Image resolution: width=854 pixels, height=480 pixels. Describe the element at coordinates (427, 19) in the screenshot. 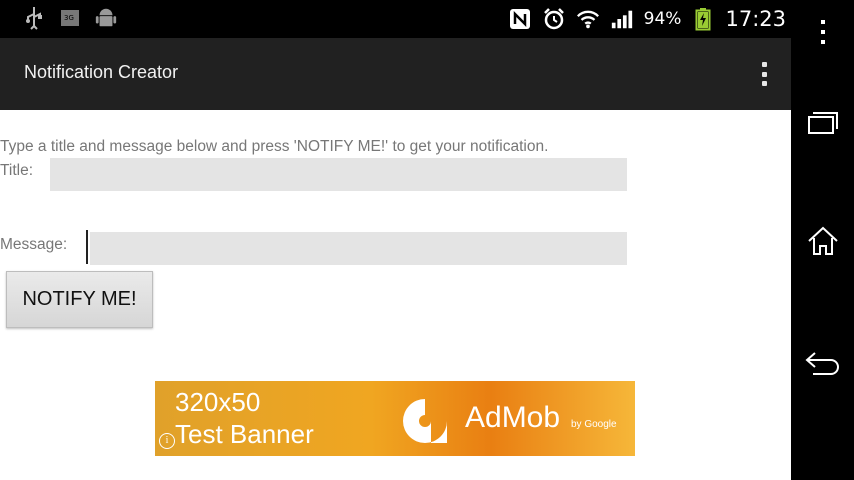

I see `status-bar: 3G 94% 17:23` at that location.